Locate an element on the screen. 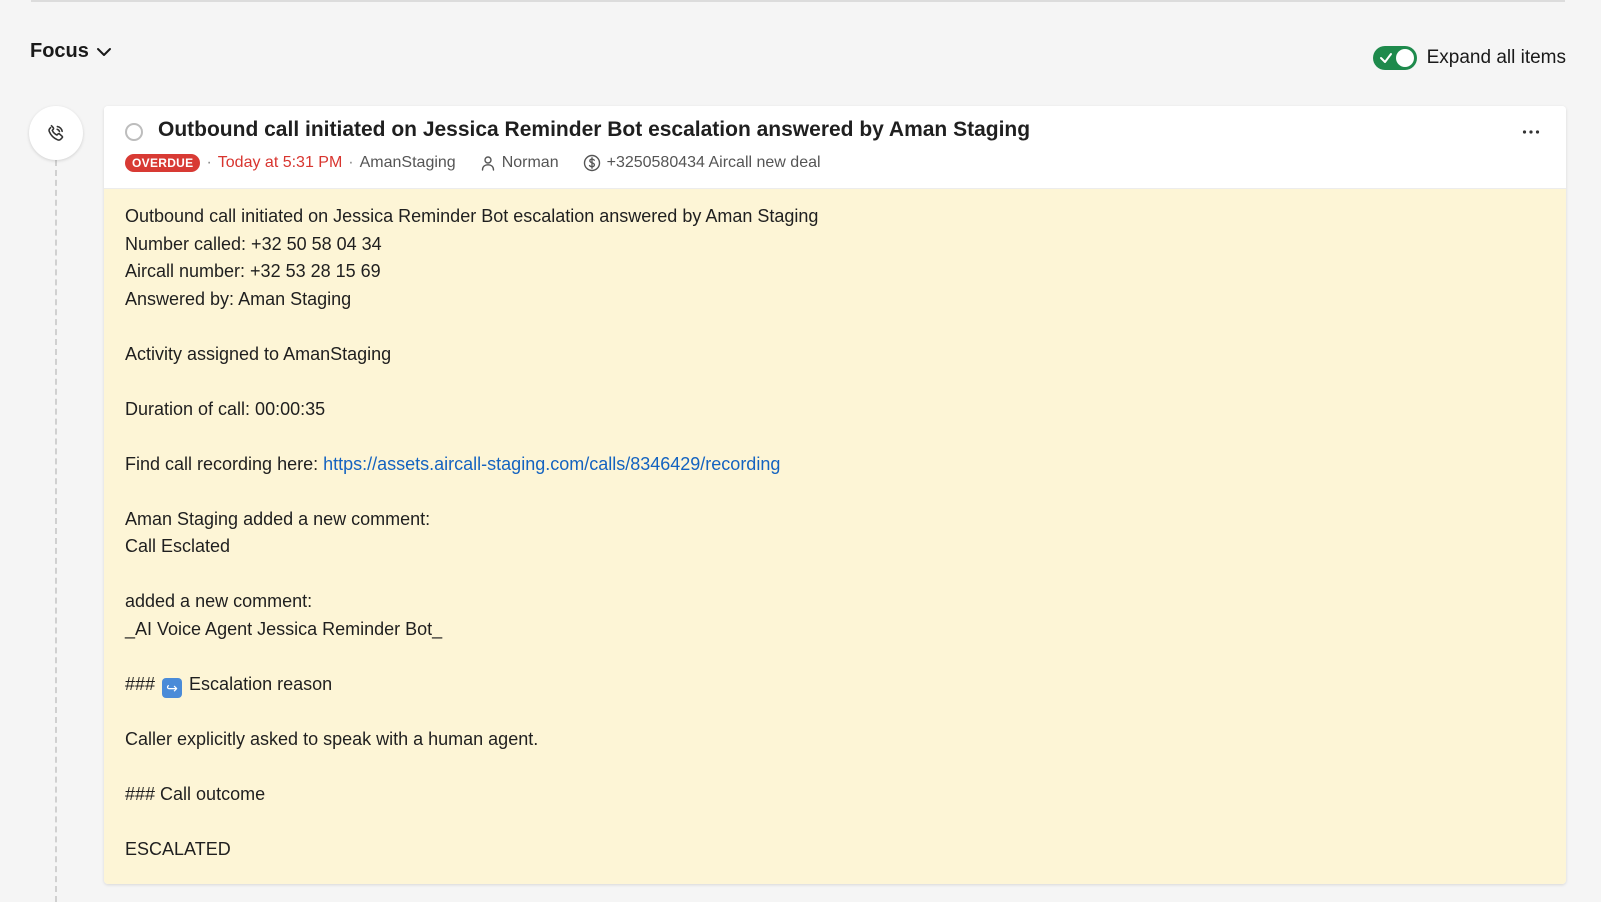 The width and height of the screenshot is (1601, 902). more-options-button is located at coordinates (1531, 132).